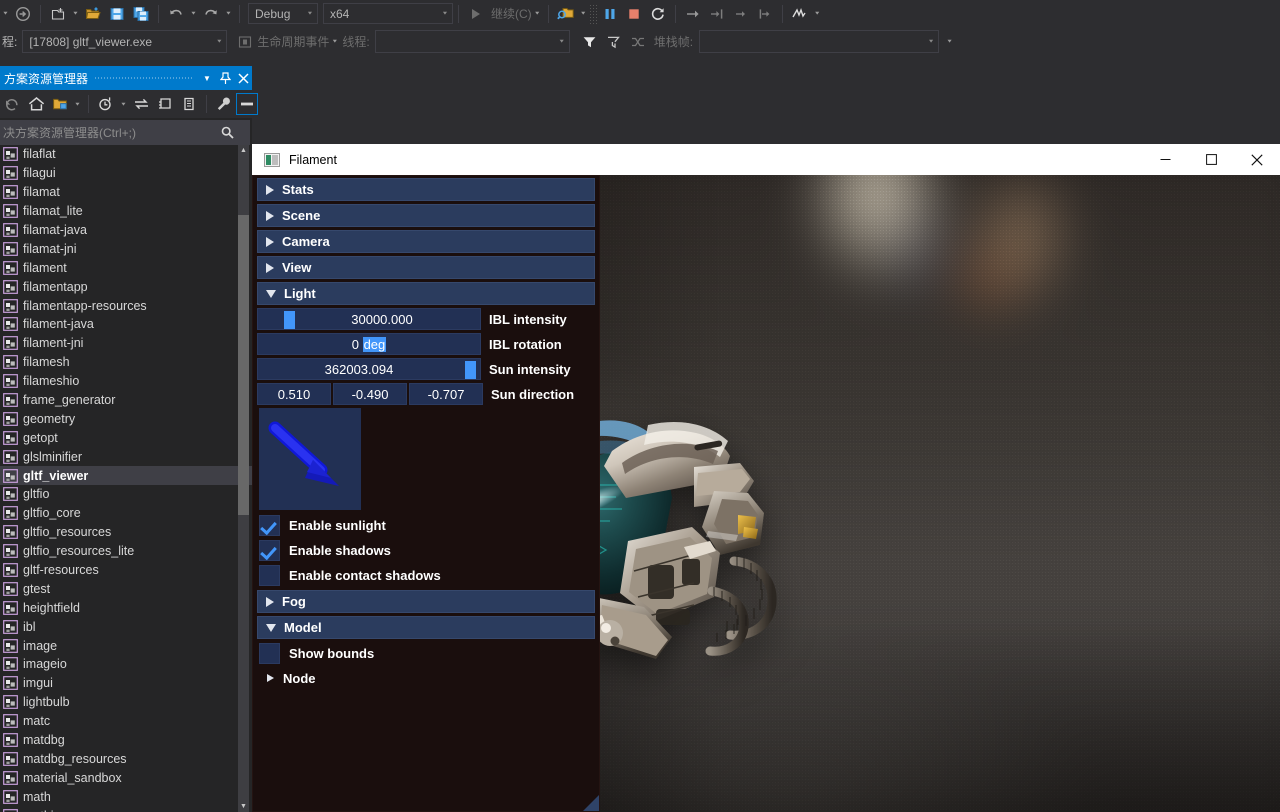 This screenshot has height=812, width=1280. I want to click on toolbar2-overflow-caret-icon, so click(949, 42).